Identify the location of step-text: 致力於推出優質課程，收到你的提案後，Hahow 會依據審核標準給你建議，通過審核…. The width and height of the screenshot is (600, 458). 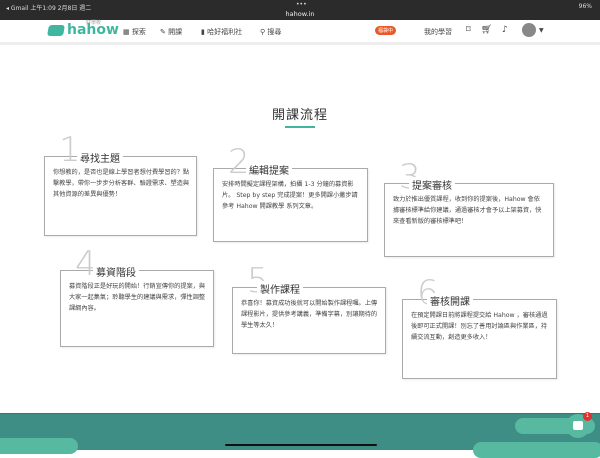
(467, 210).